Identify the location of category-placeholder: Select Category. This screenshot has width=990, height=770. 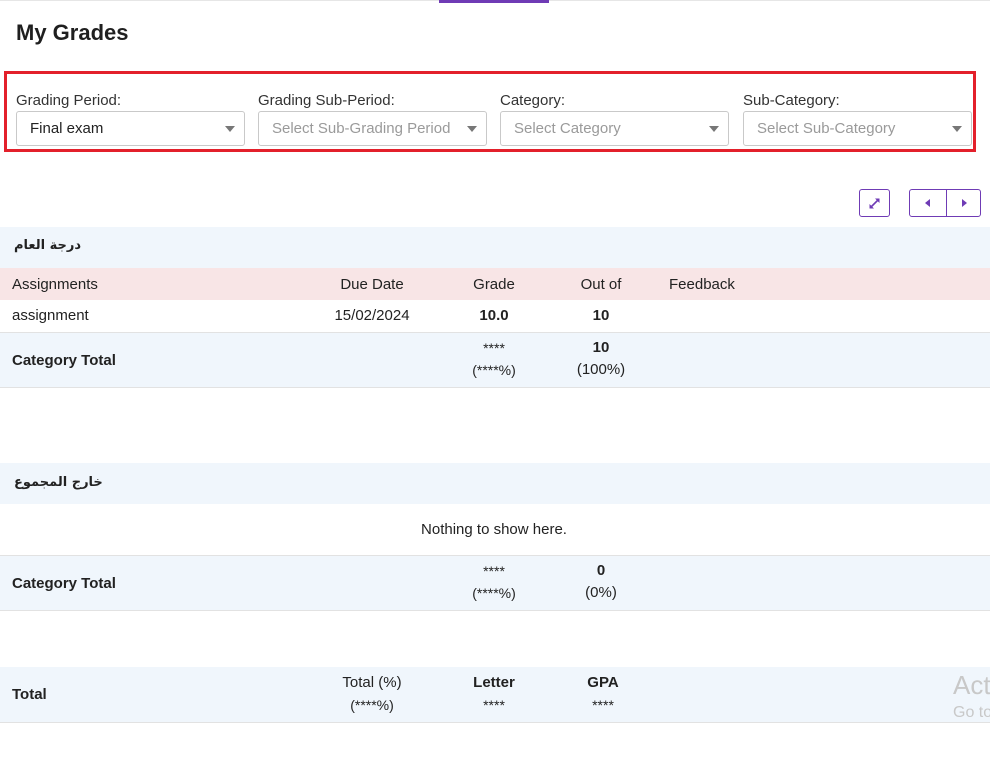
(567, 128).